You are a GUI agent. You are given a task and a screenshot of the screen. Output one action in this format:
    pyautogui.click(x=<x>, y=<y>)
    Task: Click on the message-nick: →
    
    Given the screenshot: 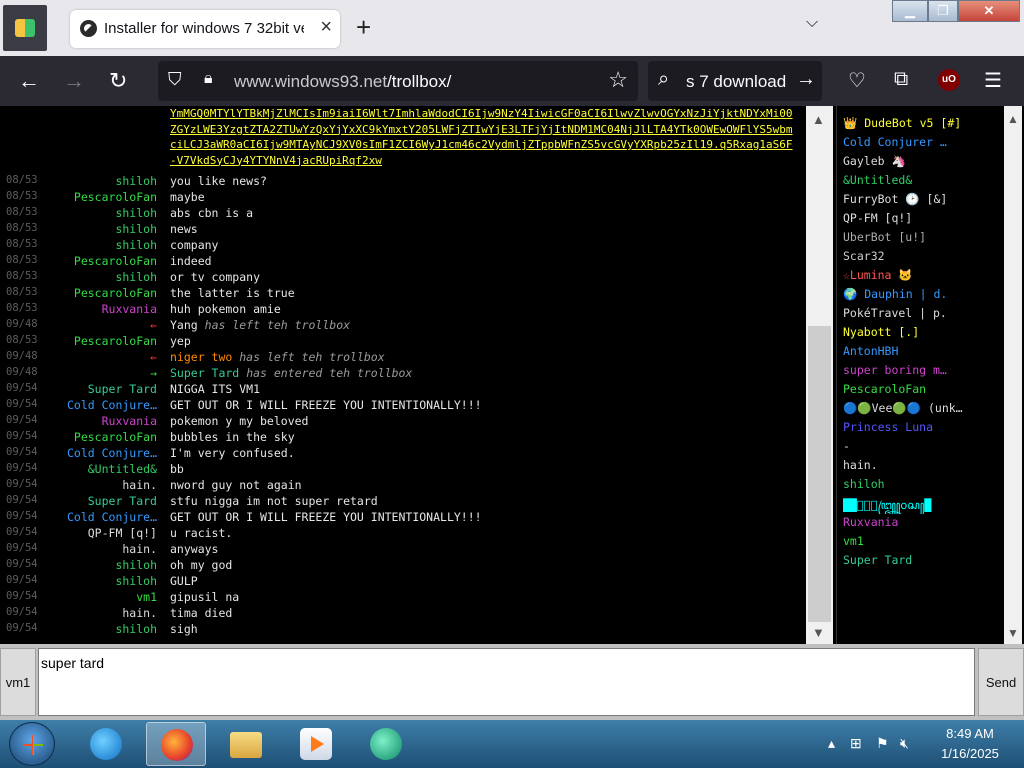 What is the action you would take?
    pyautogui.click(x=102, y=373)
    